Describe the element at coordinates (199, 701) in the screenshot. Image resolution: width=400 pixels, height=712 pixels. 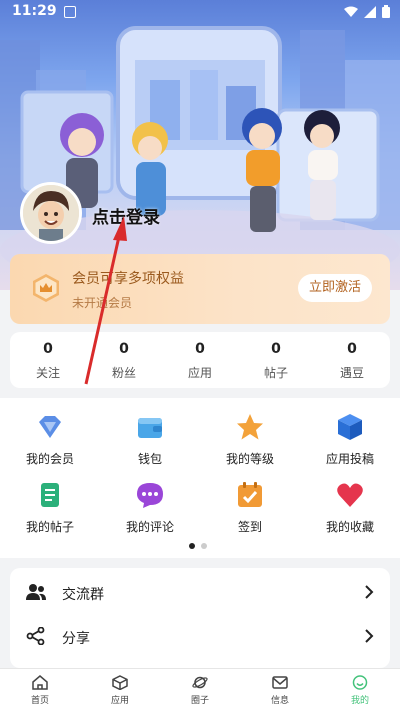
I see `tab-label: 圈子` at that location.